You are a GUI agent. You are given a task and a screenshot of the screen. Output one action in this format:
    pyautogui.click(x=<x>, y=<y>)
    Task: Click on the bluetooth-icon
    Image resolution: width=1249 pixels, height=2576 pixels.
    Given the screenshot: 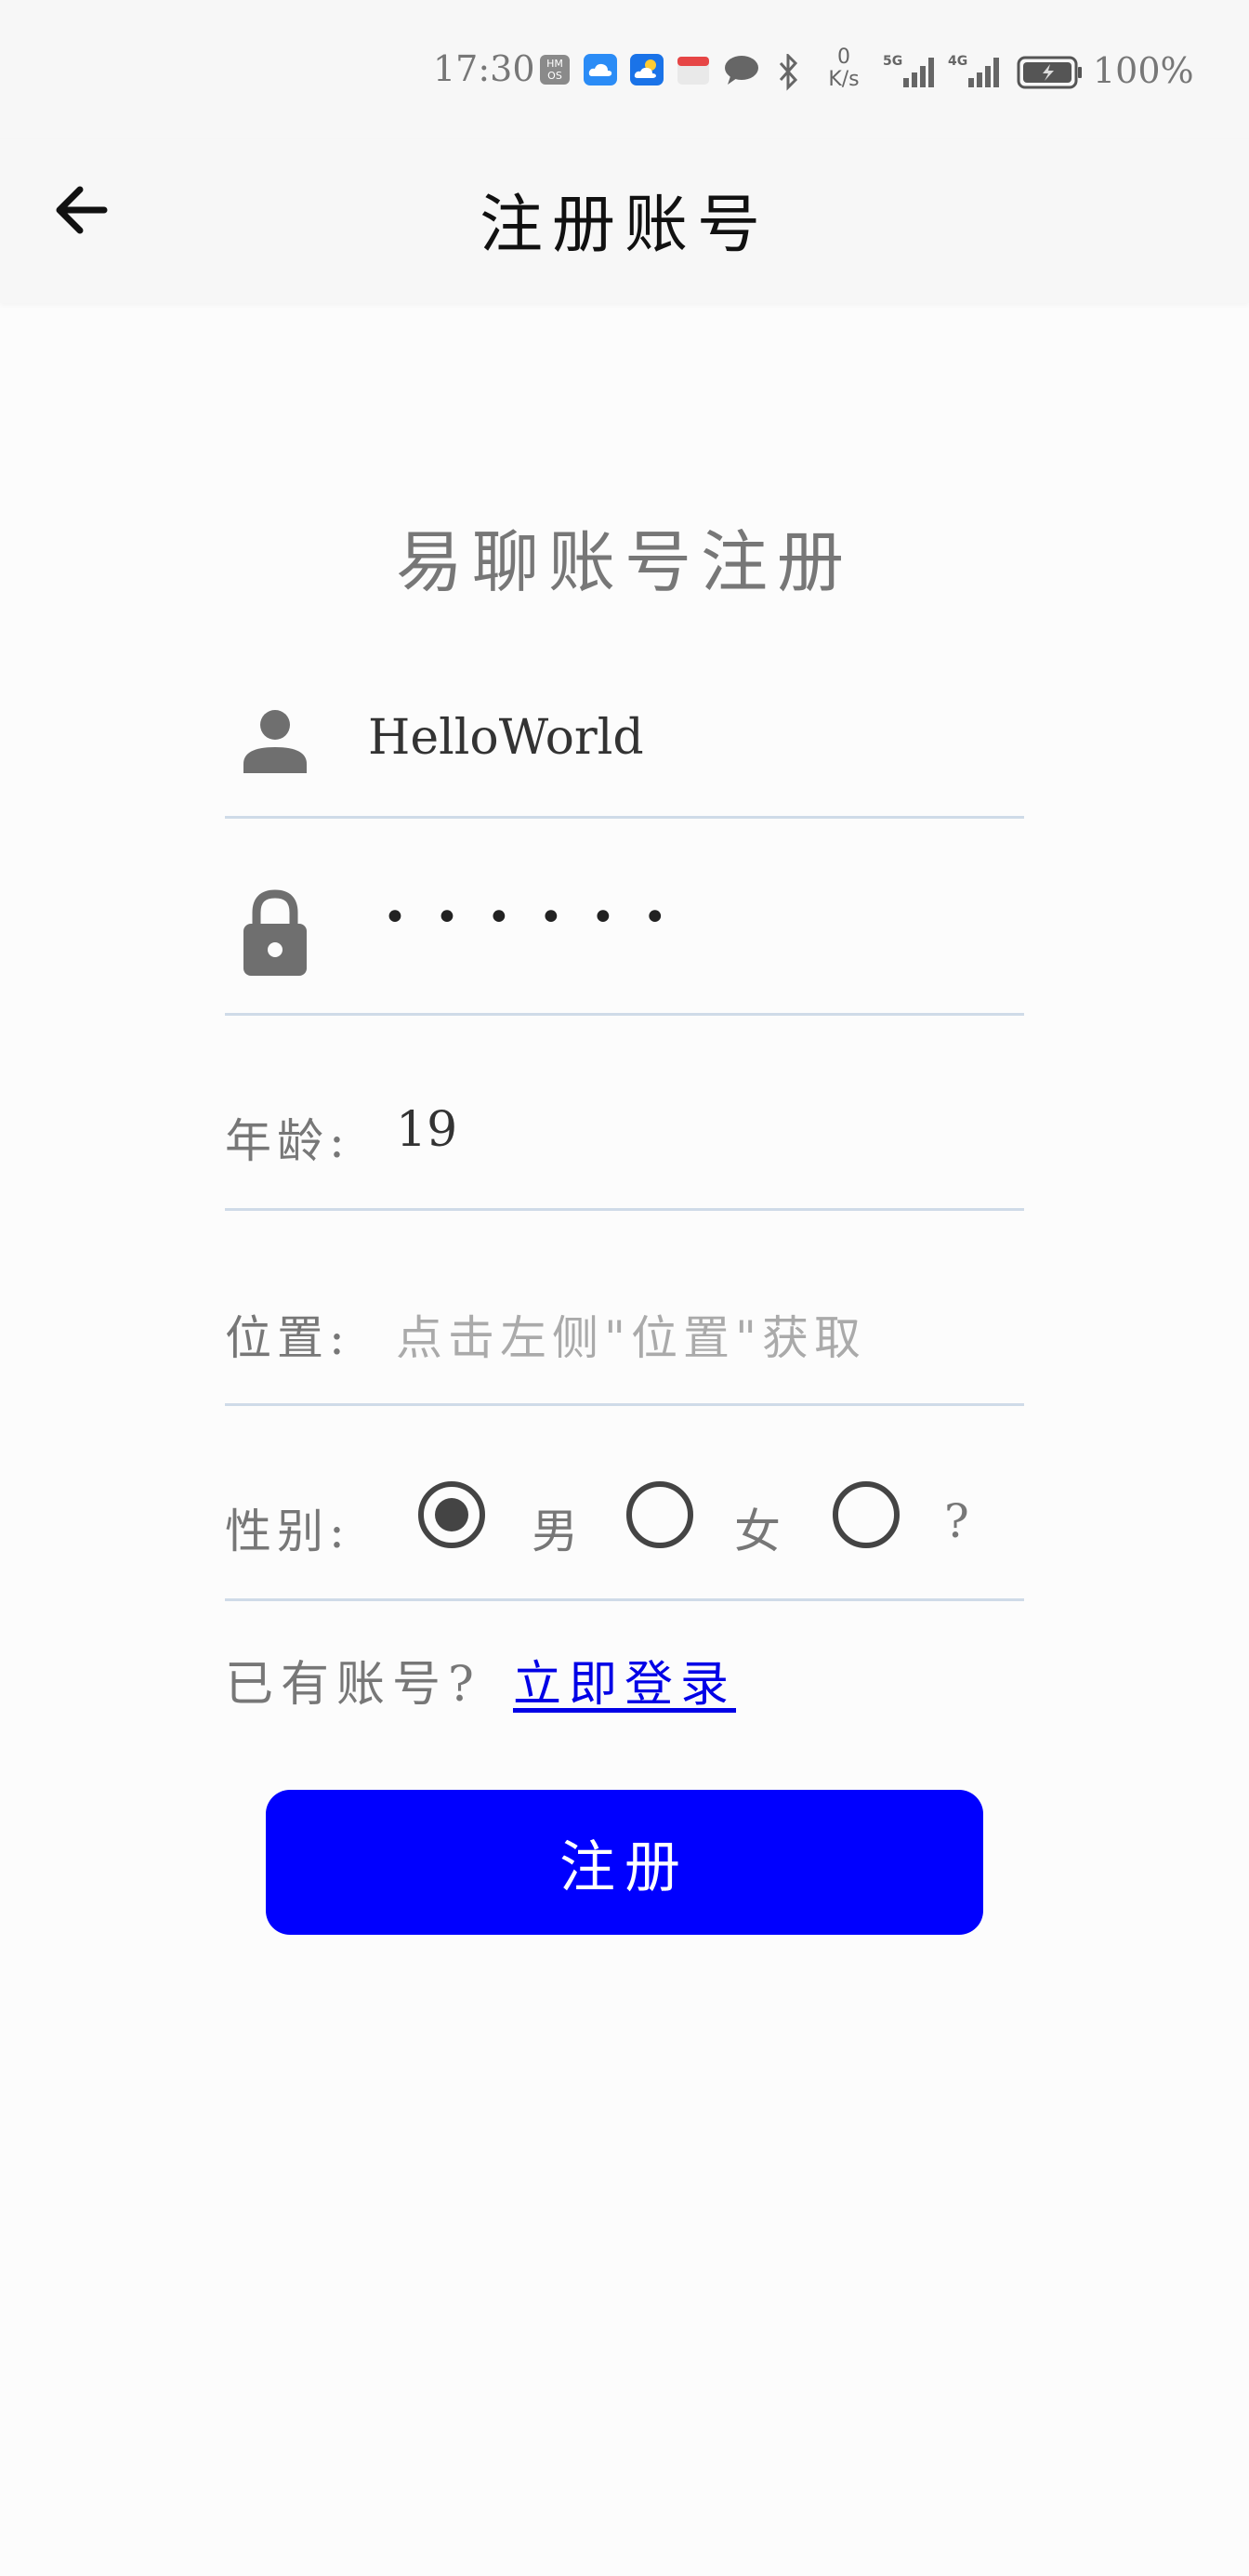 What is the action you would take?
    pyautogui.click(x=788, y=72)
    